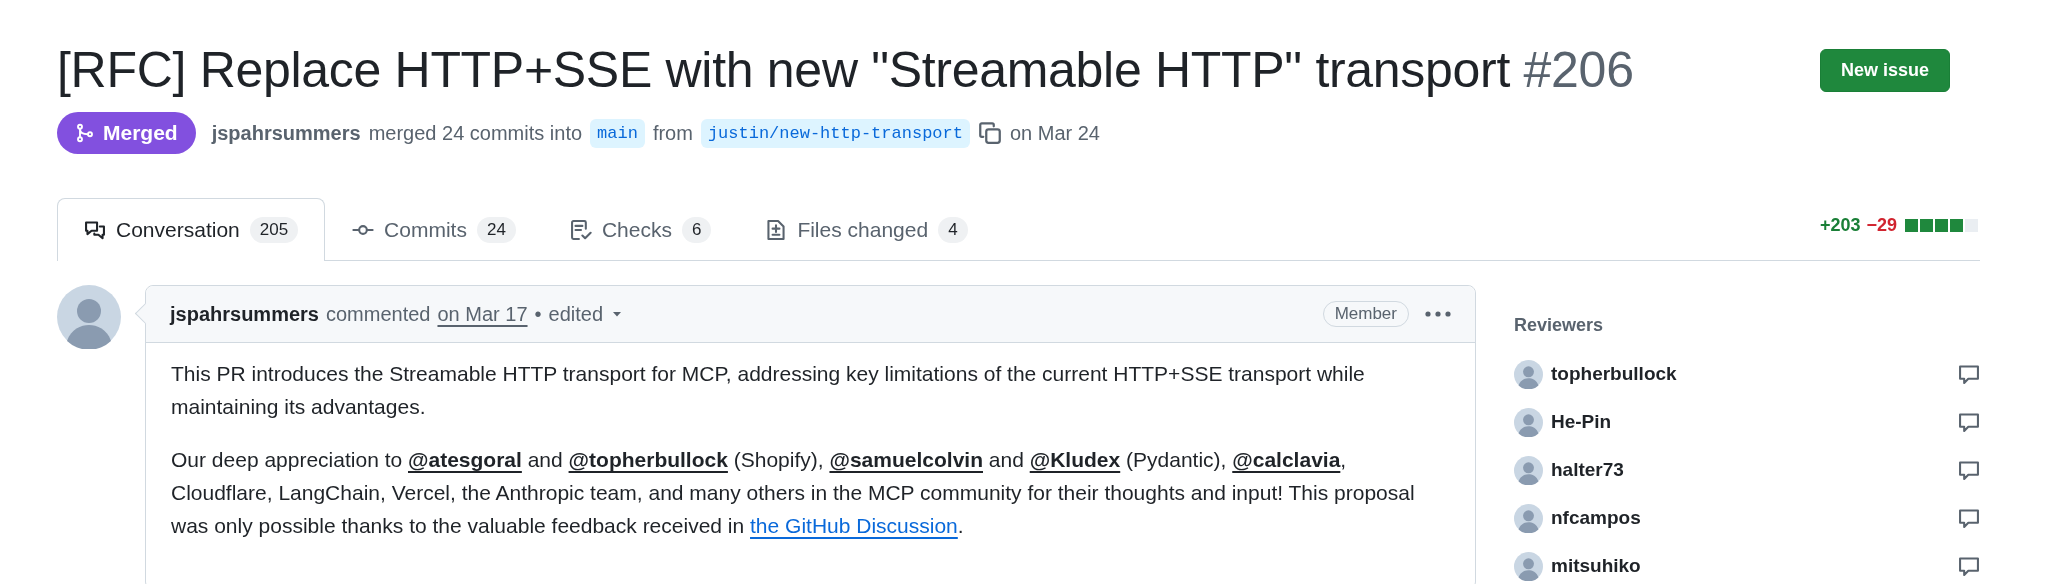 The height and width of the screenshot is (584, 2048). I want to click on tab: Checks 6, so click(640, 229).